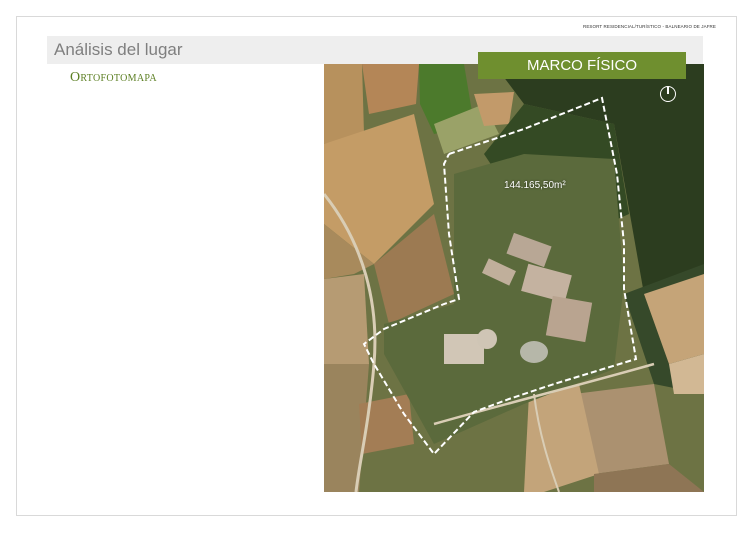  I want to click on north-arrow-icon, so click(668, 94).